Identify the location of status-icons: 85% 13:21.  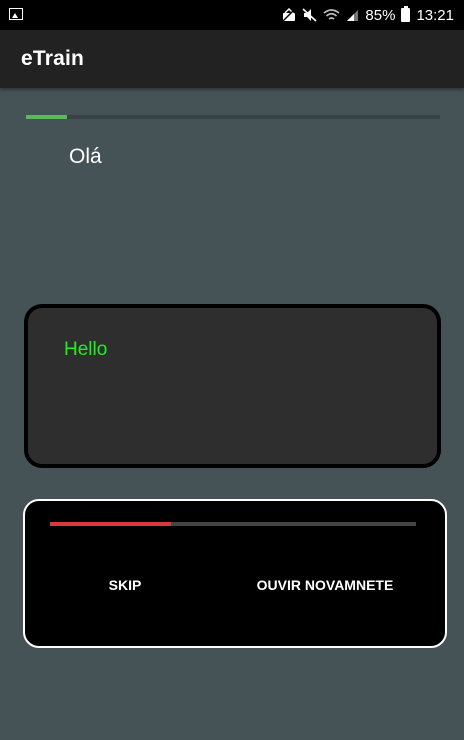
(368, 15).